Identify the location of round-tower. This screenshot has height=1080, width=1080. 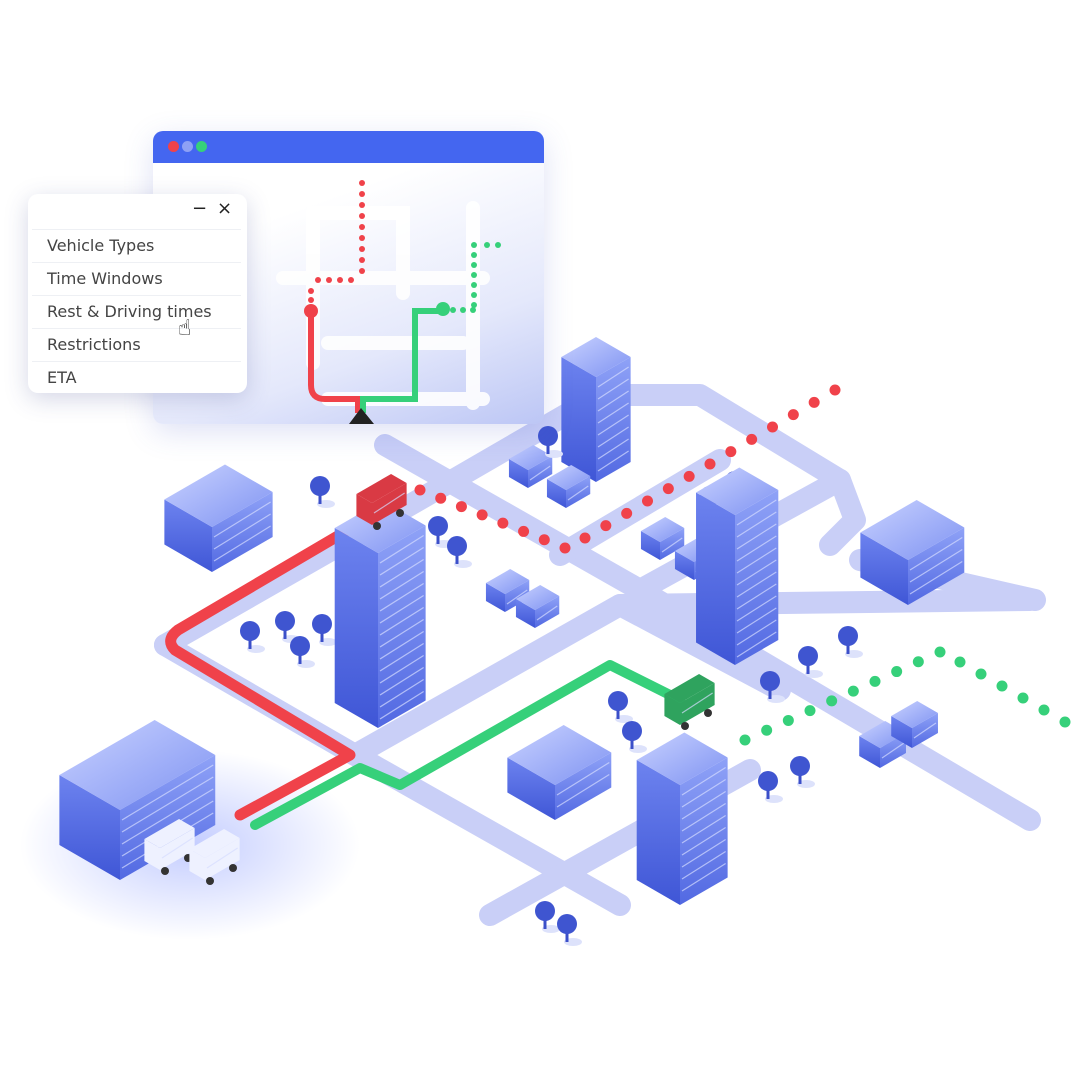
(380, 614).